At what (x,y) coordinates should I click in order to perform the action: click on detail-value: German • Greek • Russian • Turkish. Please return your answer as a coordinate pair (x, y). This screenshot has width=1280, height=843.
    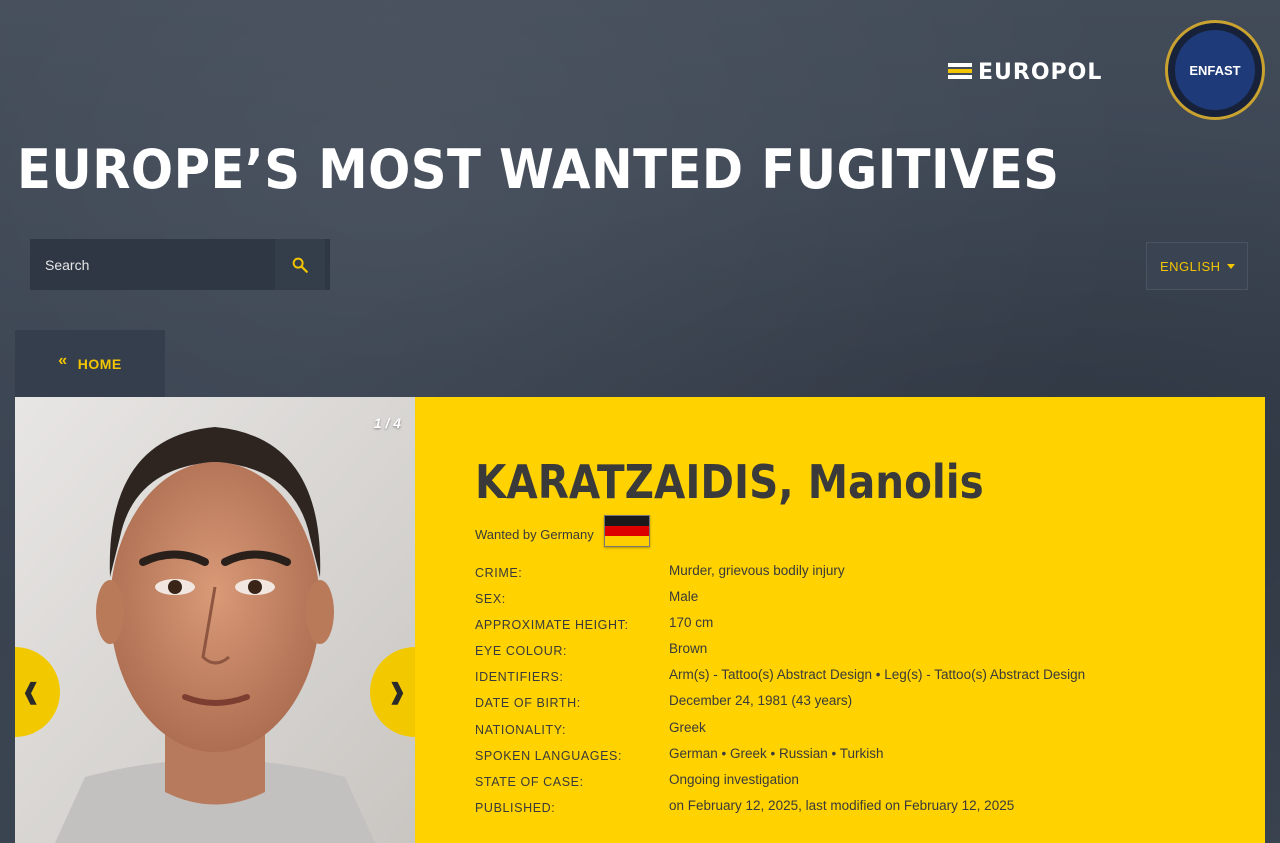
    Looking at the image, I should click on (776, 753).